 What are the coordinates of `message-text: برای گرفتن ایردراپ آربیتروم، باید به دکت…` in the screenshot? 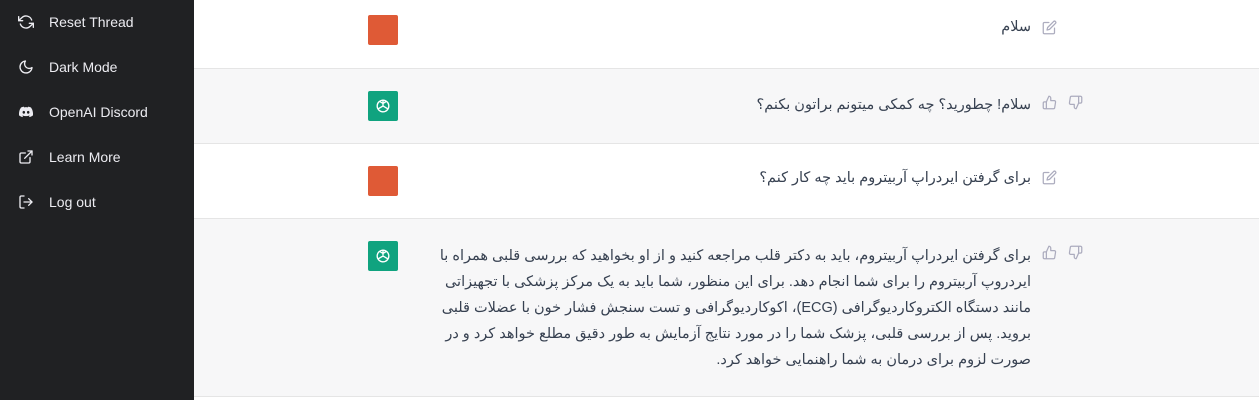 It's located at (735, 308).